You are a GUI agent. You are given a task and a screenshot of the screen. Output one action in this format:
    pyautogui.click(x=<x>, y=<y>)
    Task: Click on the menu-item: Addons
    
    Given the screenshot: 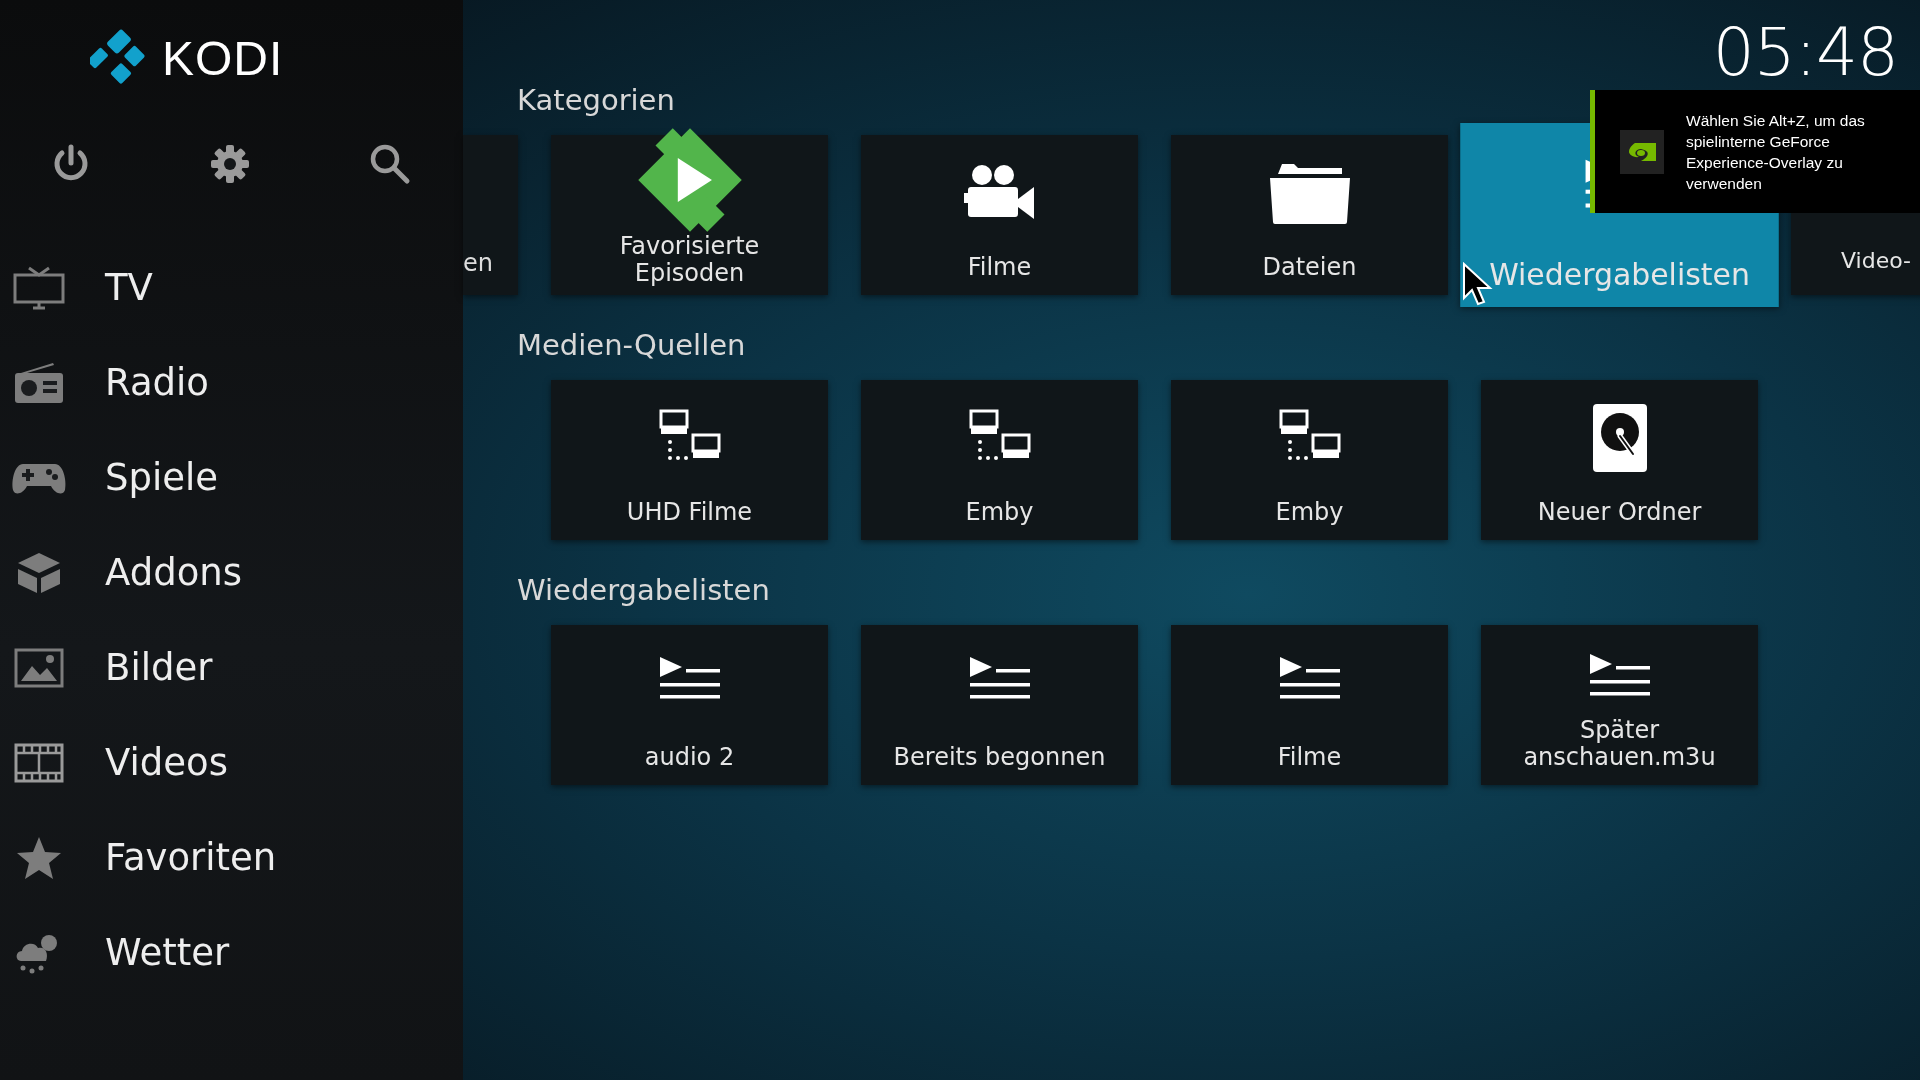 What is the action you would take?
    pyautogui.click(x=231, y=572)
    